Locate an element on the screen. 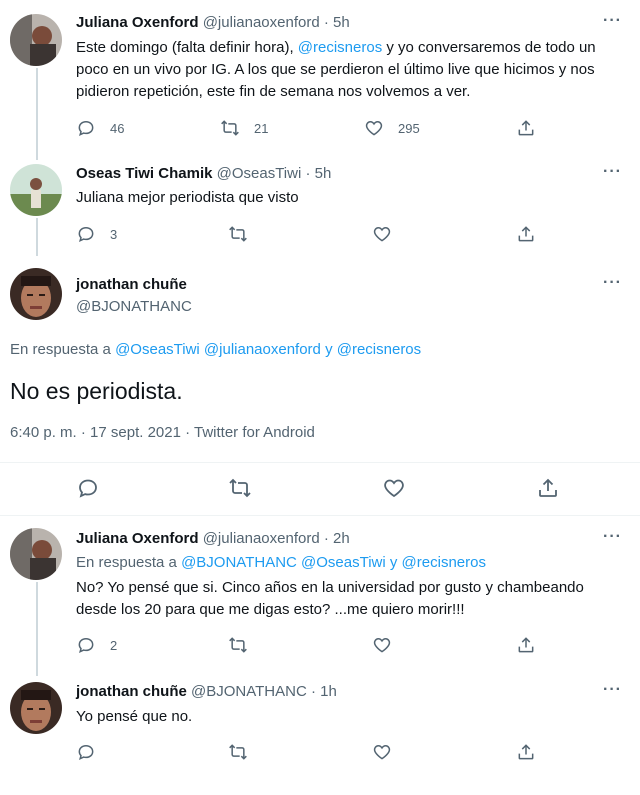 This screenshot has width=640, height=795. mention-link: @BJONATHANC @OseasTiwi y @recisneros is located at coordinates (333, 562).